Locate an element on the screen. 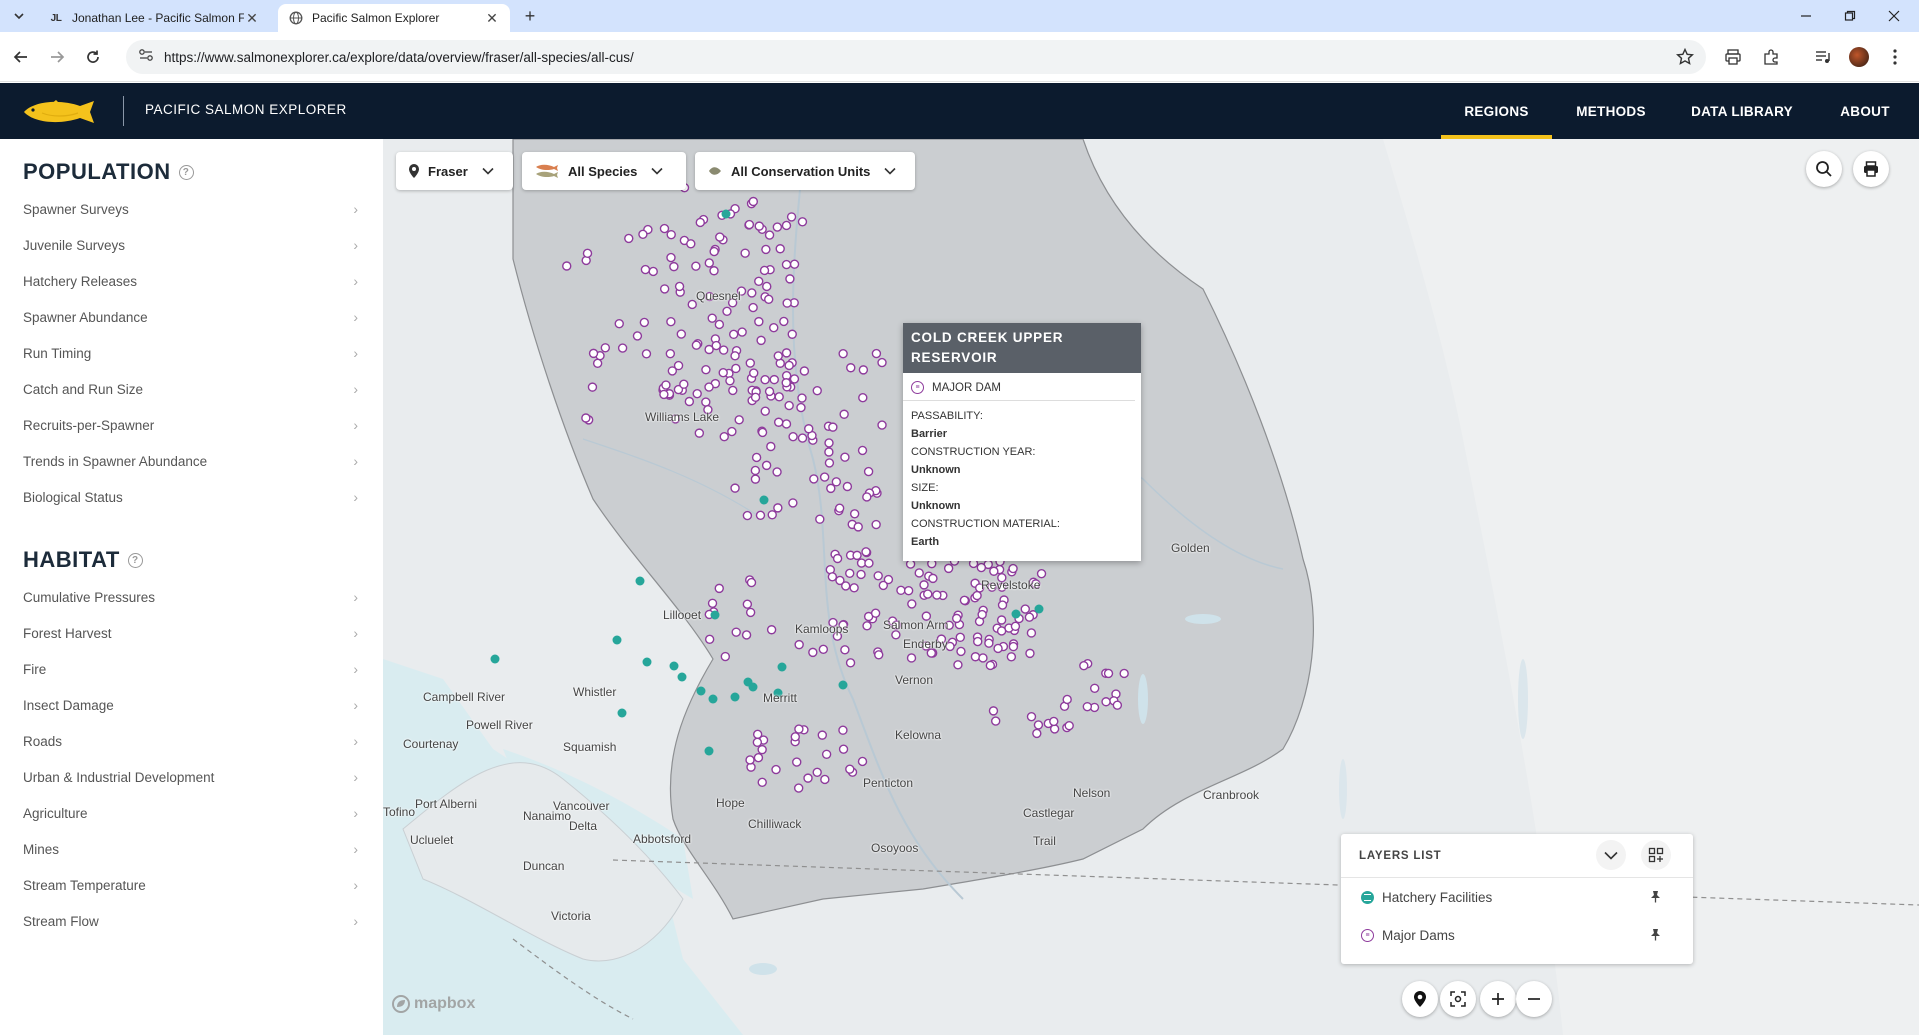  sidebar-item-urban-industrial: Urban & Industrial Development › is located at coordinates (190, 777).